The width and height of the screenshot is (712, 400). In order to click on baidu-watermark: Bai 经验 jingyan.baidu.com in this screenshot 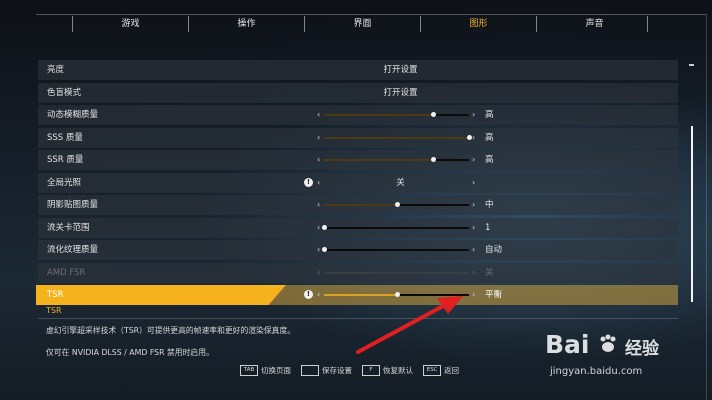, I will do `click(625, 360)`.